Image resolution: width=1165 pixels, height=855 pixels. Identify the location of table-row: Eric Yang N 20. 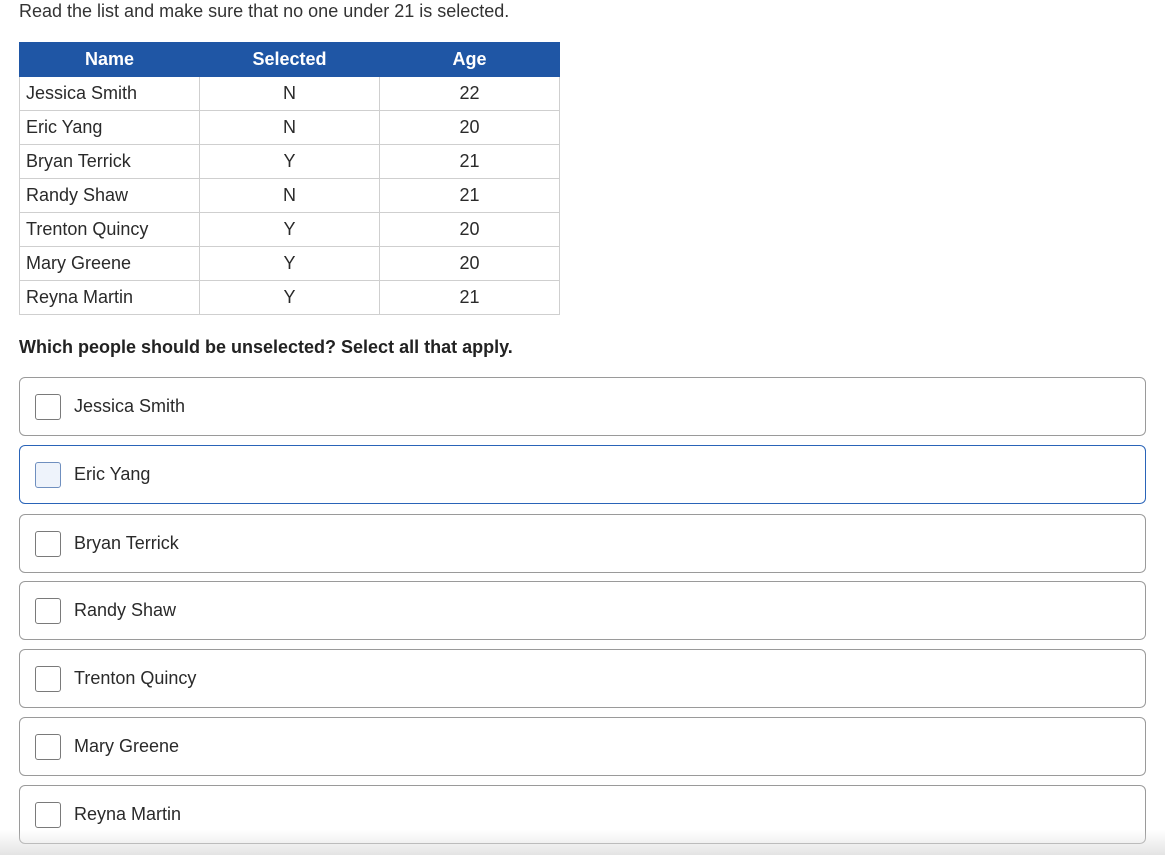
(289, 127).